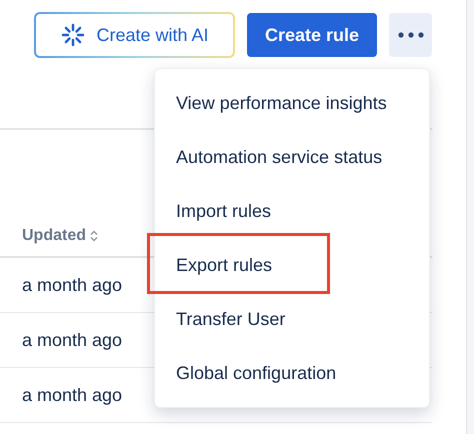  I want to click on menu-item: Automation service status, so click(292, 157).